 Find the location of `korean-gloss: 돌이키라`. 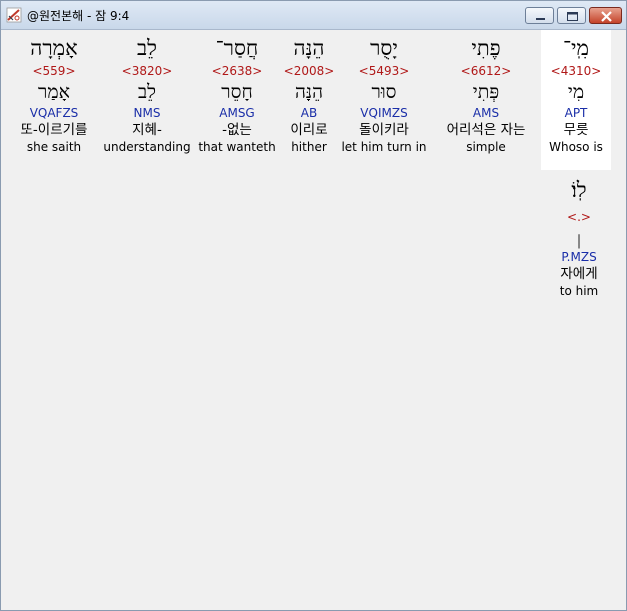

korean-gloss: 돌이키라 is located at coordinates (384, 130).